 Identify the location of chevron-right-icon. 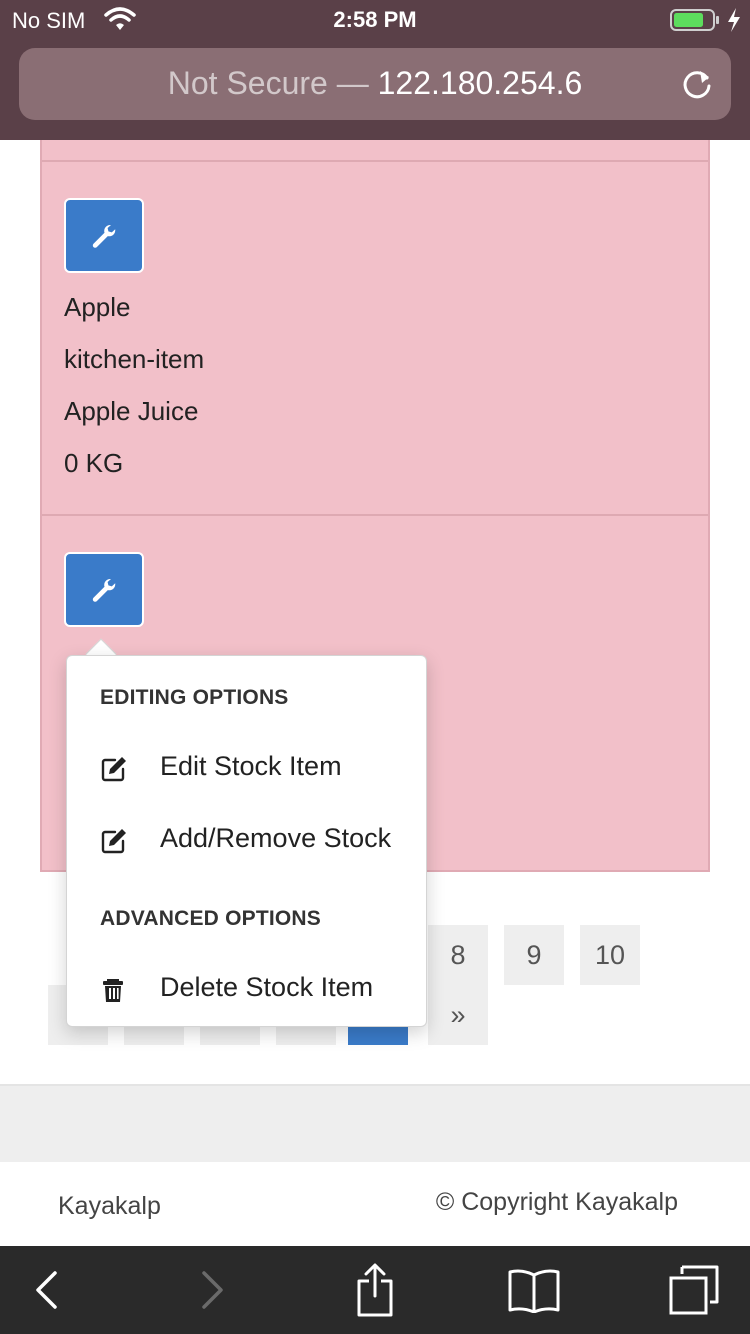
(212, 1290).